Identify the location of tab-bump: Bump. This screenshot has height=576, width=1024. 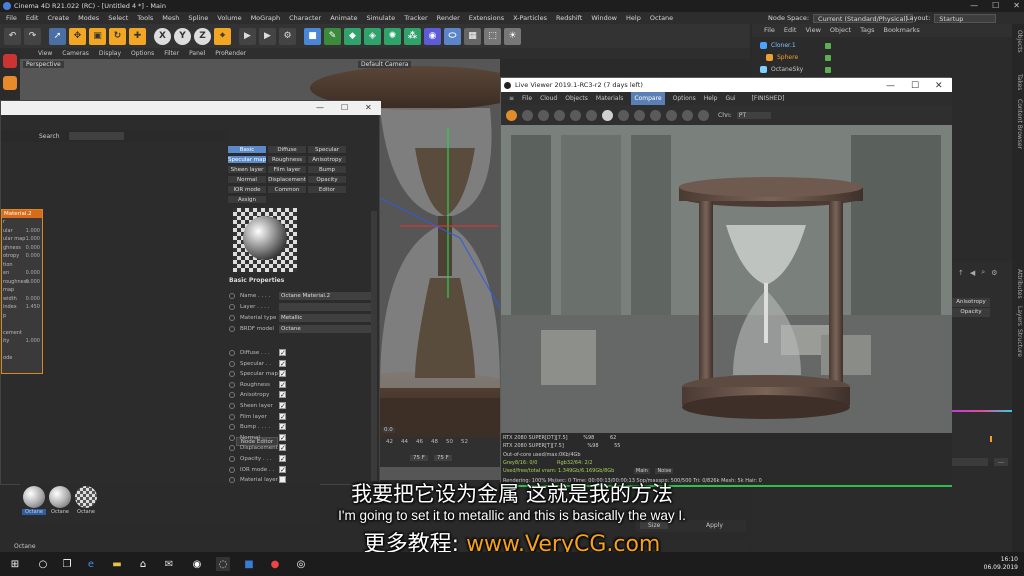
(327, 169).